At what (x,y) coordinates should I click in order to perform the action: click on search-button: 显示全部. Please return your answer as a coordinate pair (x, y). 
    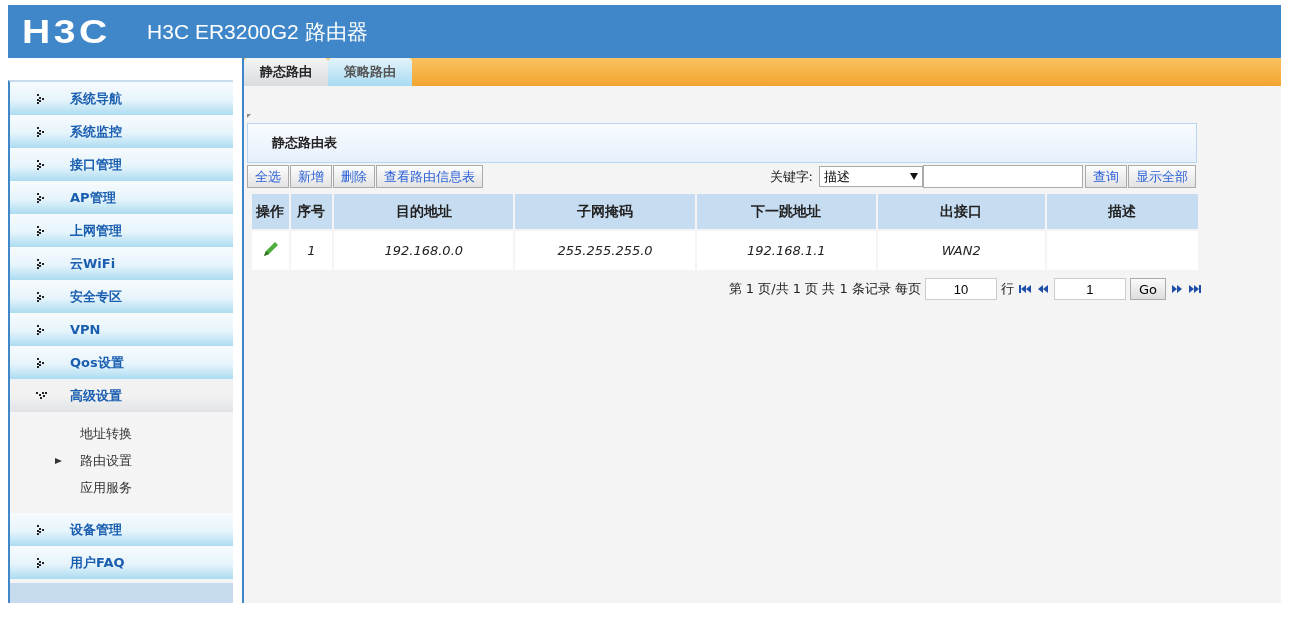
    Looking at the image, I should click on (1162, 176).